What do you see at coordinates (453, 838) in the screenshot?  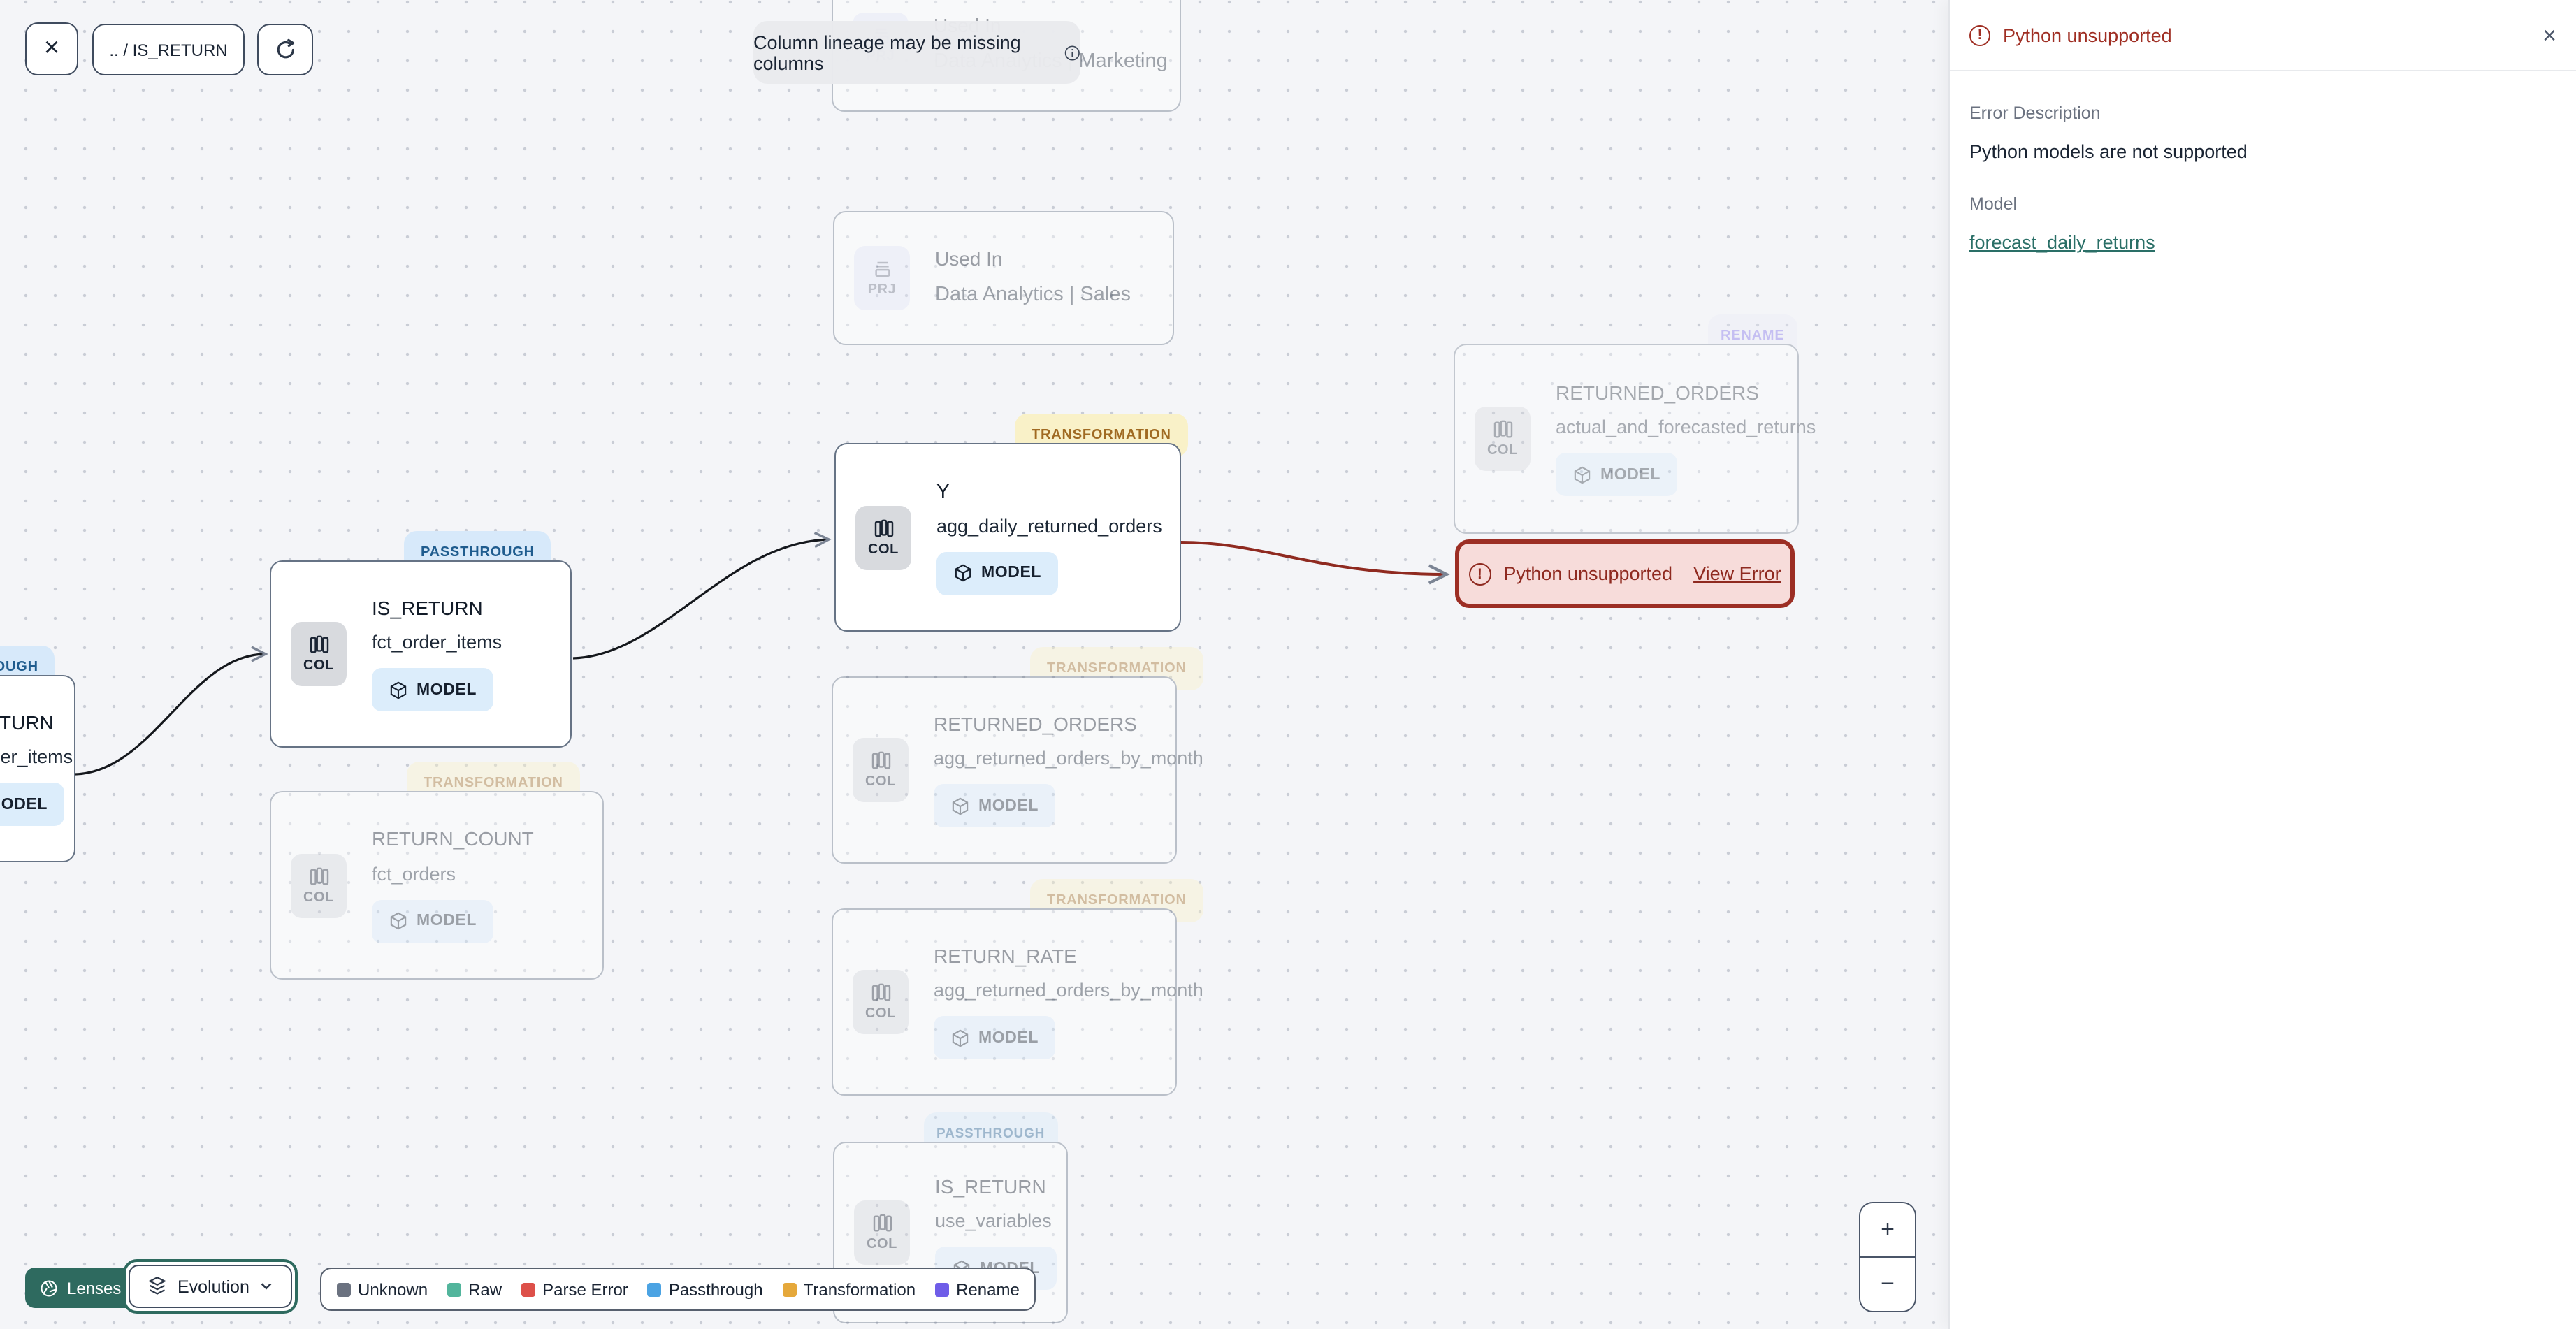 I see `node-title: RETURN_COUNT` at bounding box center [453, 838].